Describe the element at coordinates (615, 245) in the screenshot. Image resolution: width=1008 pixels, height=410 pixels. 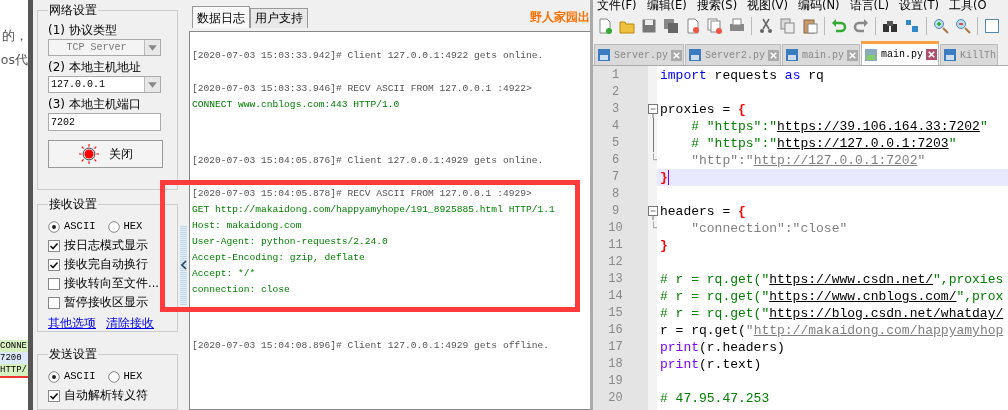
I see `line-number: 11` at that location.